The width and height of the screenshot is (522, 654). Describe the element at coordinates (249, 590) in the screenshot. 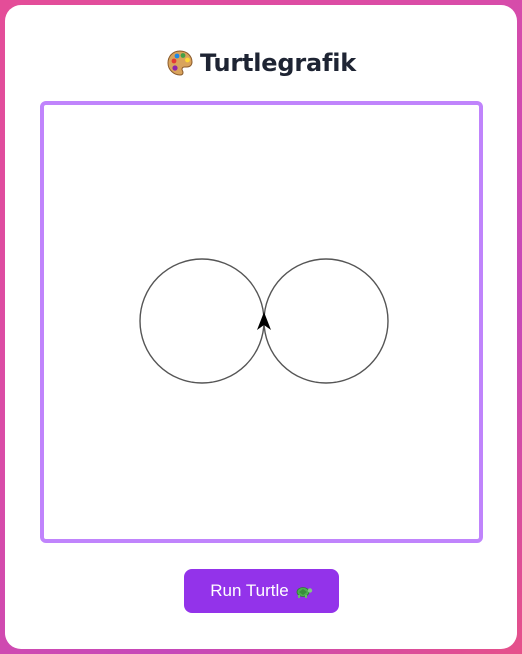

I see `run-turtle-label: Run Turtle` at that location.